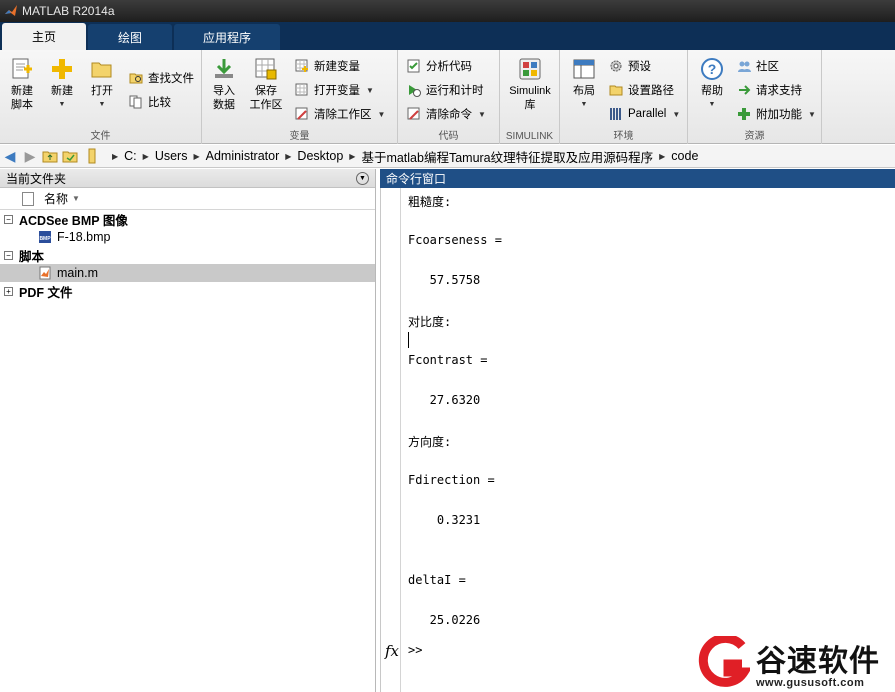 This screenshot has width=895, height=692. What do you see at coordinates (362, 178) in the screenshot?
I see `panel-menu-button: ▼` at bounding box center [362, 178].